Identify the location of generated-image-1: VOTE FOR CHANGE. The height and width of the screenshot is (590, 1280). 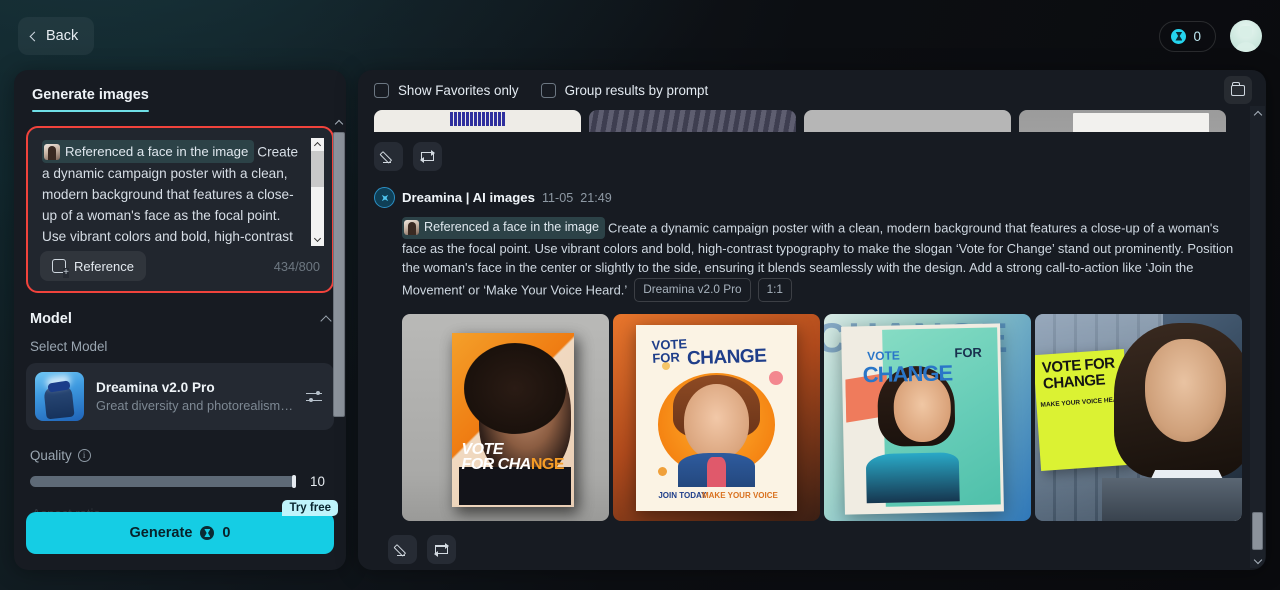
(505, 418).